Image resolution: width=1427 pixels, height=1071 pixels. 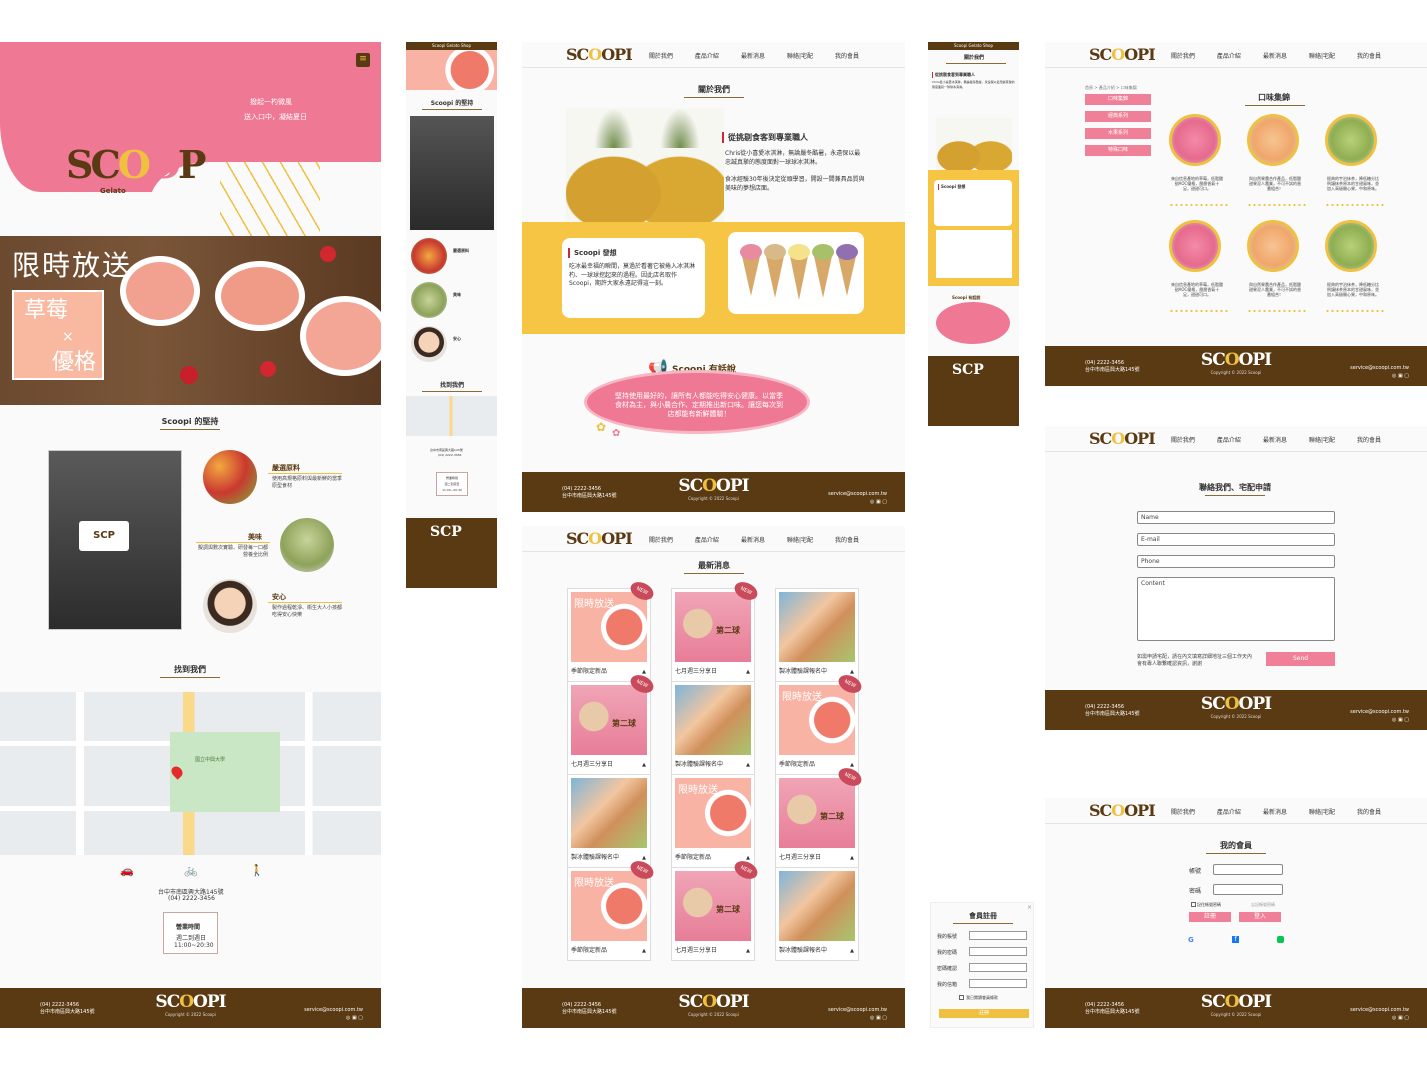 I want to click on mobile-header: Scoopi Gelato Shop, so click(x=451, y=46).